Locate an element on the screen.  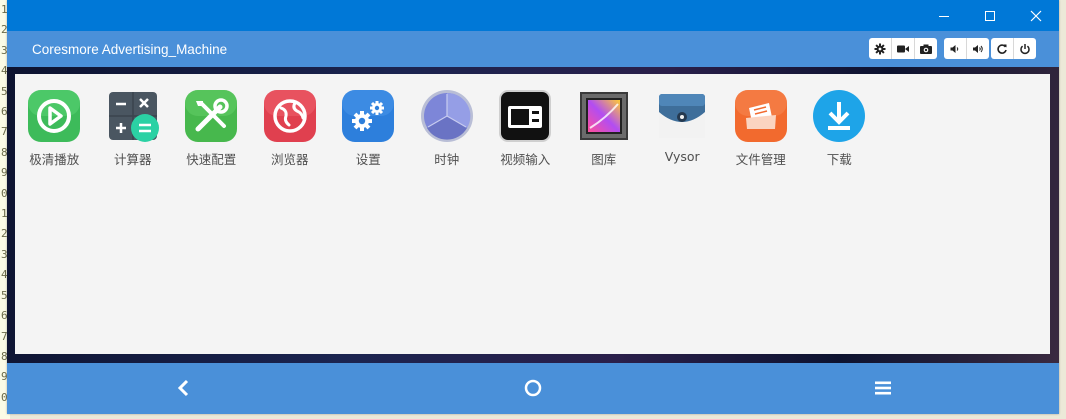
android-navigation-bar is located at coordinates (533, 388).